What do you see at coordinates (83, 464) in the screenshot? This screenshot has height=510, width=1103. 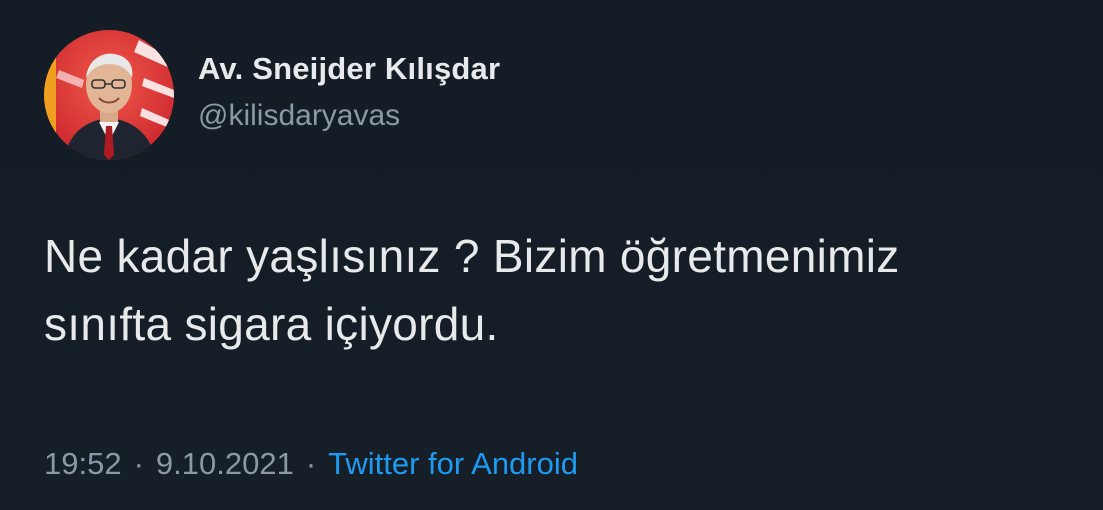 I see `tweet-time: 19:52` at bounding box center [83, 464].